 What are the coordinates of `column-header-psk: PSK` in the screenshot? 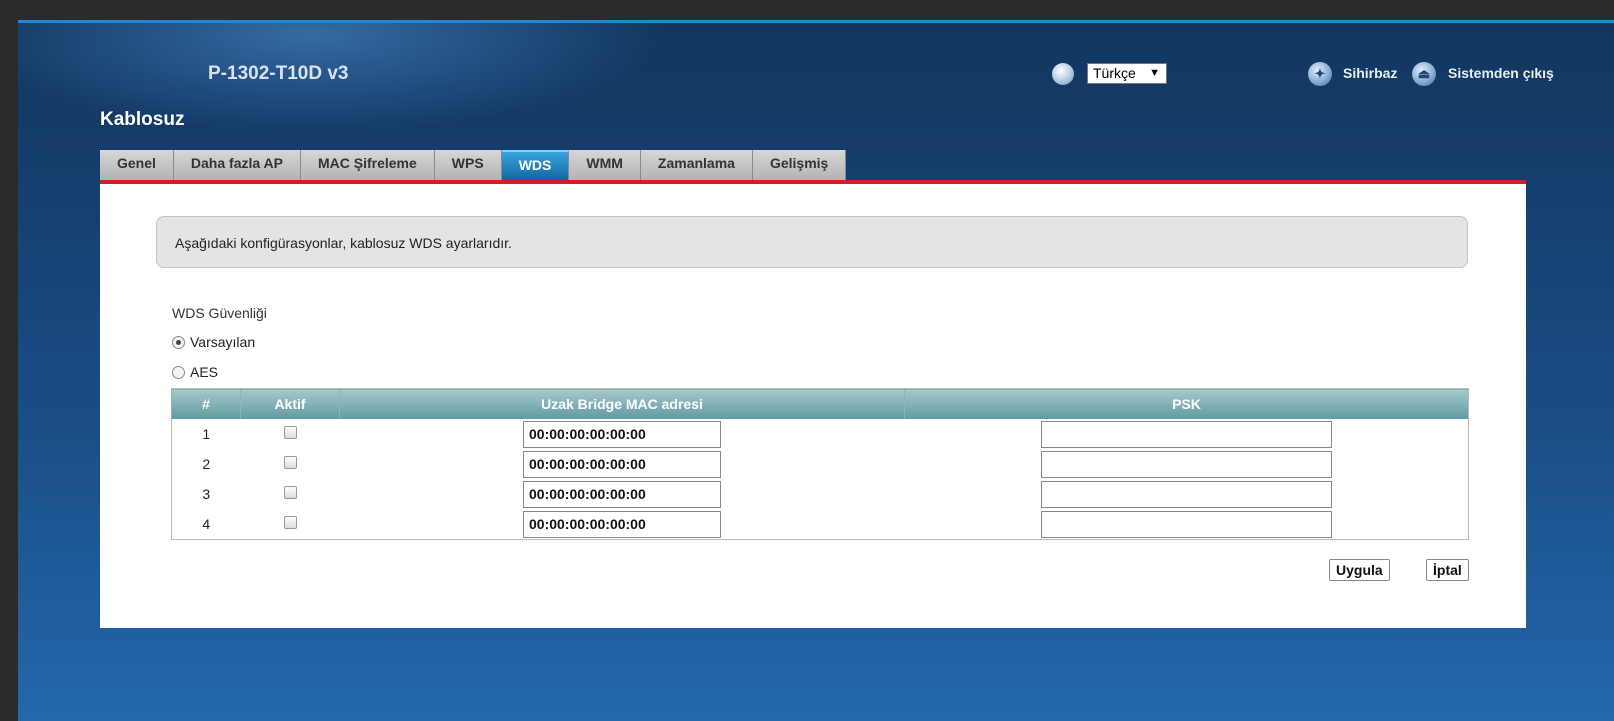 It's located at (1186, 403).